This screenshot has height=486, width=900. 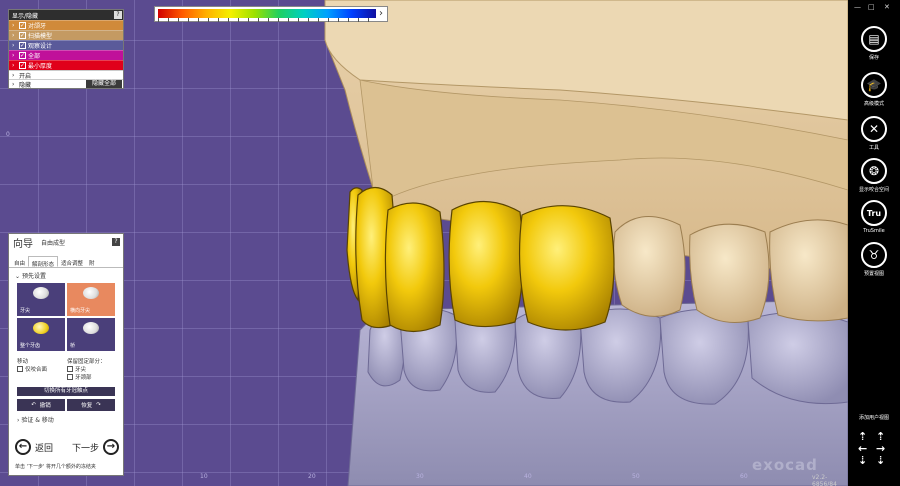 What do you see at coordinates (55, 467) in the screenshot?
I see `wizard-hint: 单击 '下一步' 将开几个额外的冻结夹` at bounding box center [55, 467].